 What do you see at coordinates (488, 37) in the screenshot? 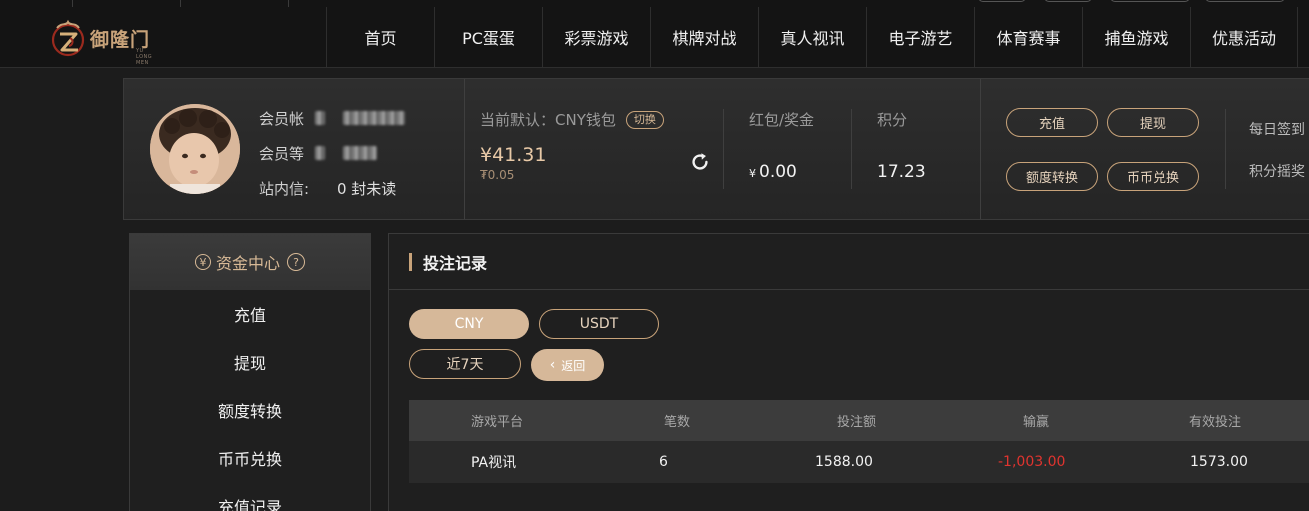
I see `nav-pc-egg: PC蛋蛋` at bounding box center [488, 37].